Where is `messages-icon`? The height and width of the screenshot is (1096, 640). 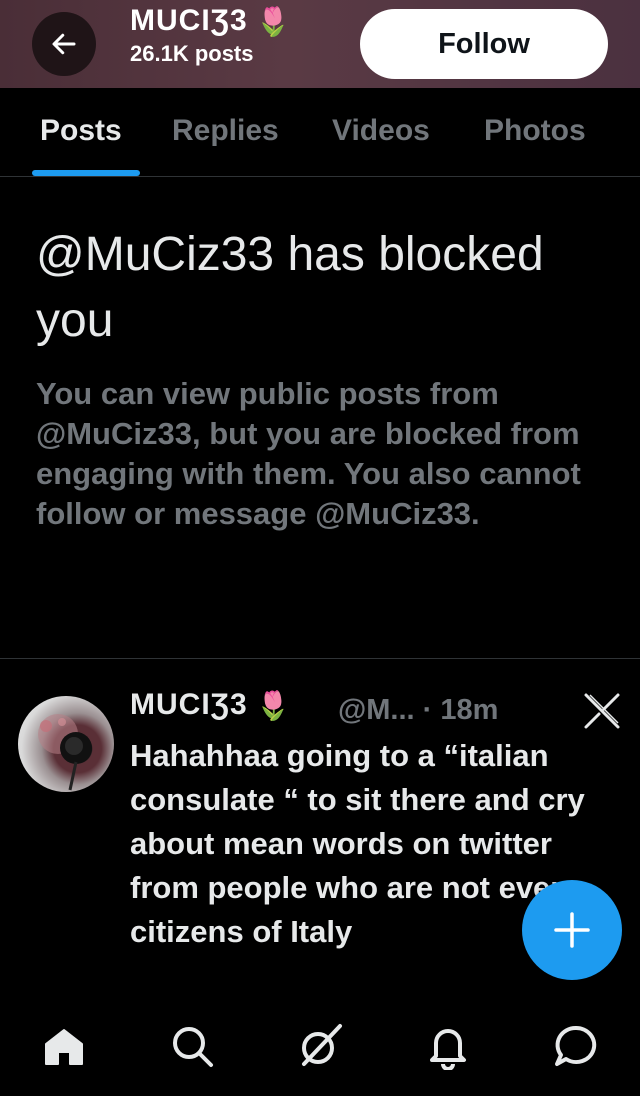
messages-icon is located at coordinates (576, 1046).